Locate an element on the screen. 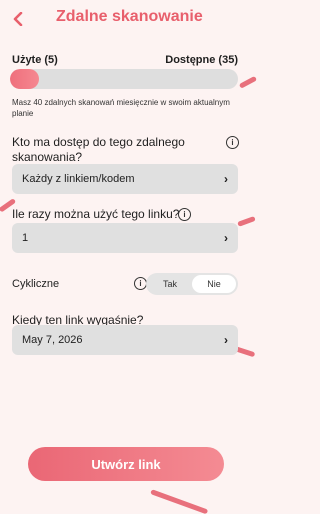 Image resolution: width=320 pixels, height=514 pixels. chevron-left-icon is located at coordinates (18, 19).